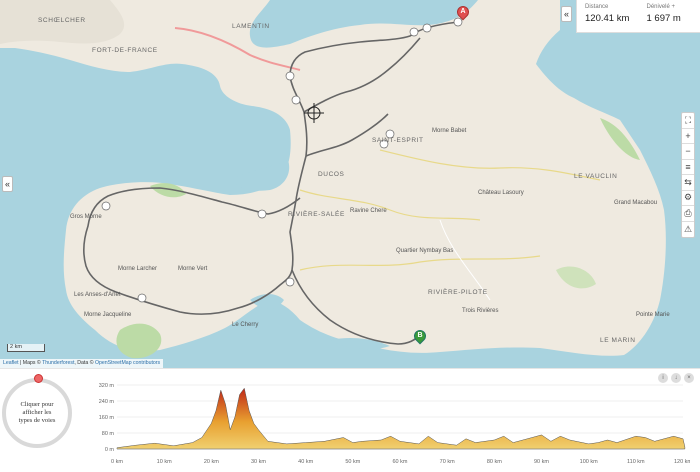  I want to click on place-label: Trois Rivières, so click(480, 311).